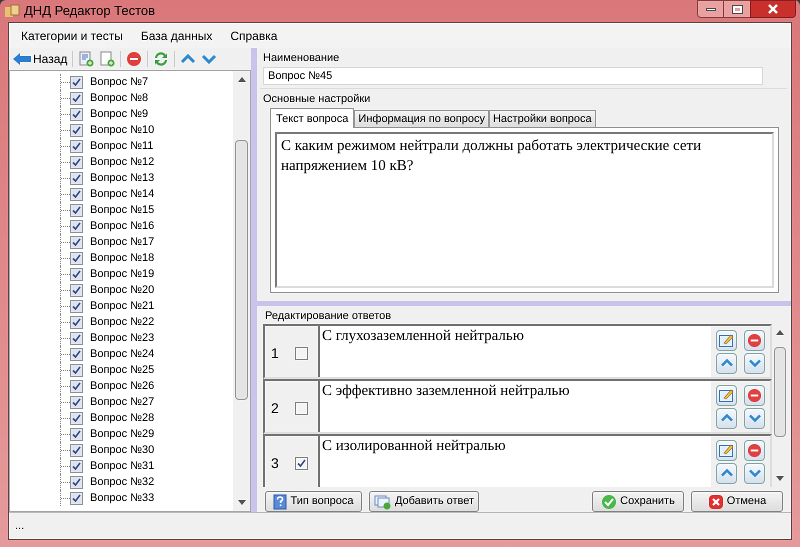 Image resolution: width=800 pixels, height=547 pixels. Describe the element at coordinates (122, 210) in the screenshot. I see `tree-item: Вопрос №15` at that location.